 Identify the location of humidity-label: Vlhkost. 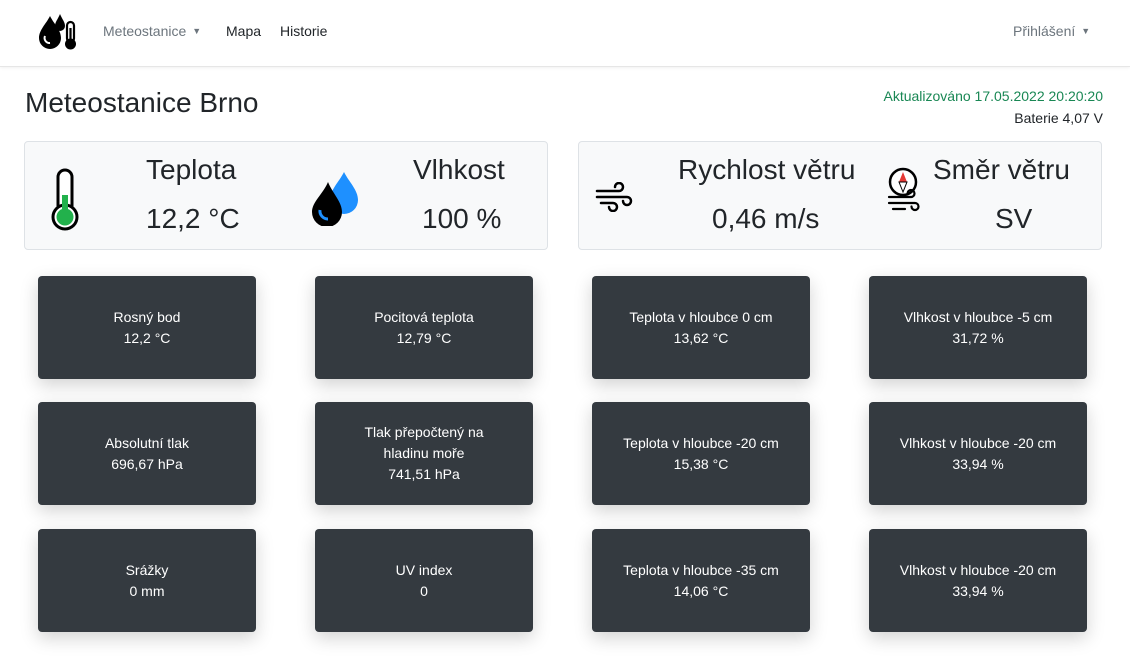
(459, 169).